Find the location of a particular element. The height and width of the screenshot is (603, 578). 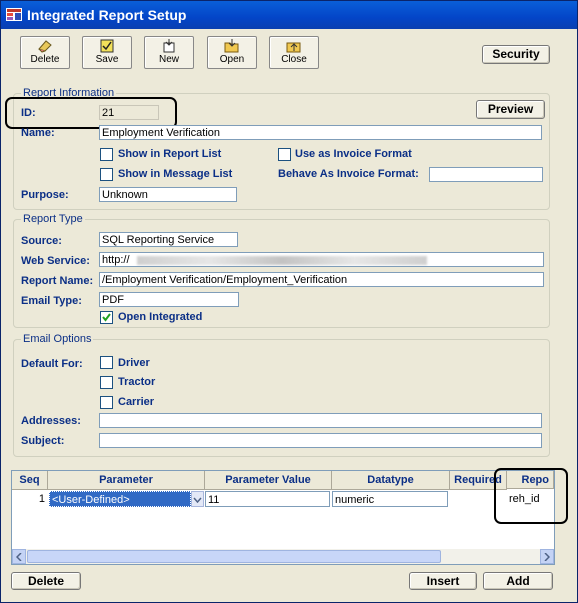

open-folder-icon is located at coordinates (231, 46).